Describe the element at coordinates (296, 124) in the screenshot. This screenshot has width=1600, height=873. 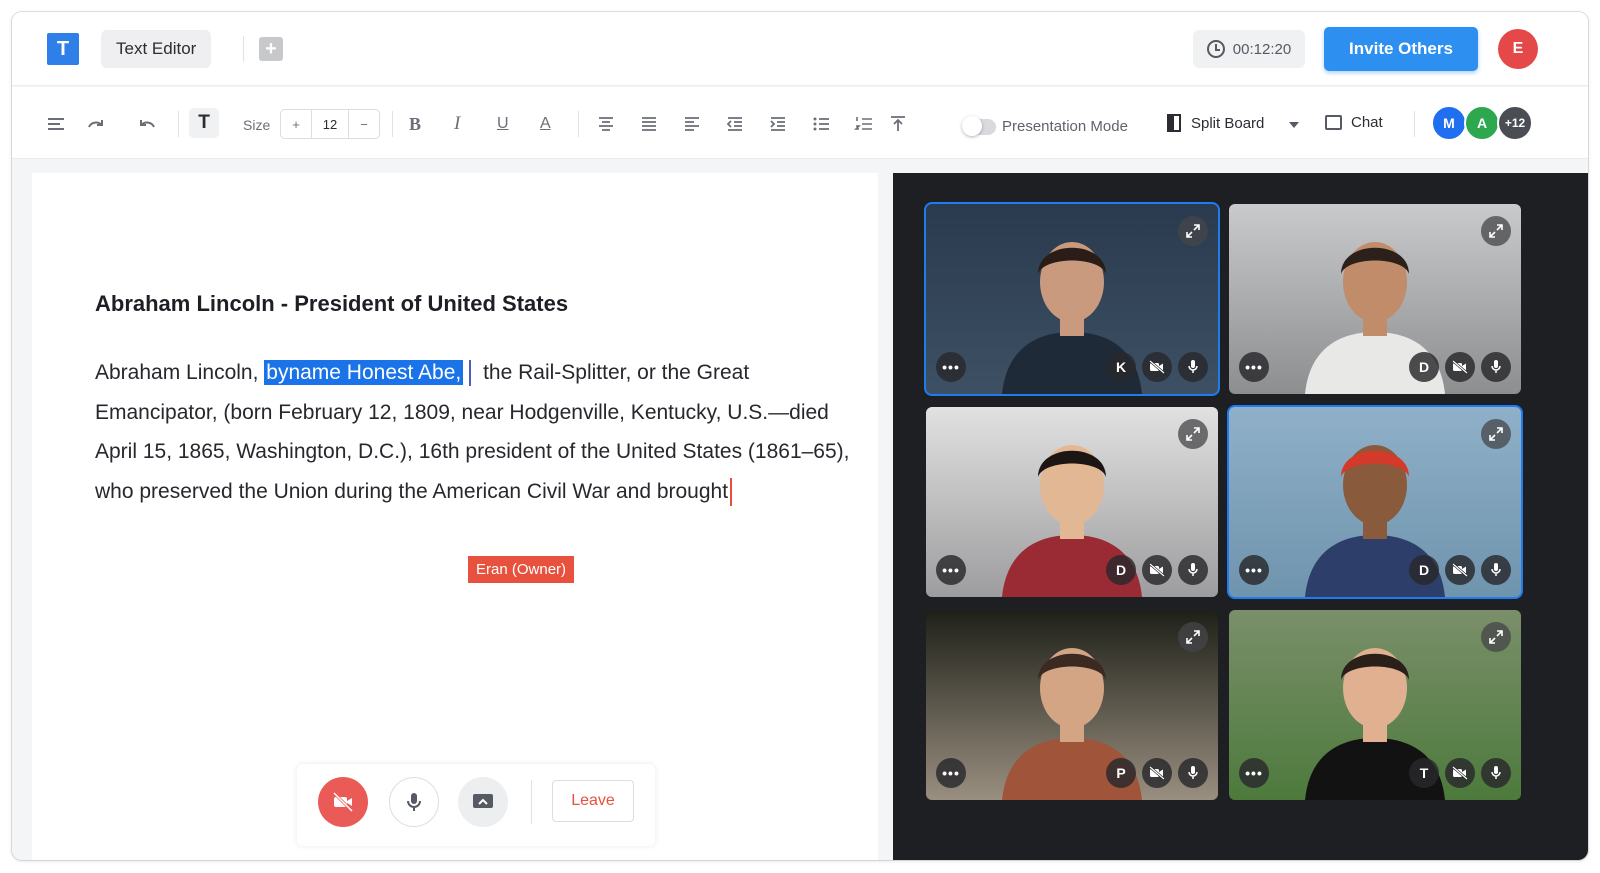
I see `size-increase-button: +` at that location.